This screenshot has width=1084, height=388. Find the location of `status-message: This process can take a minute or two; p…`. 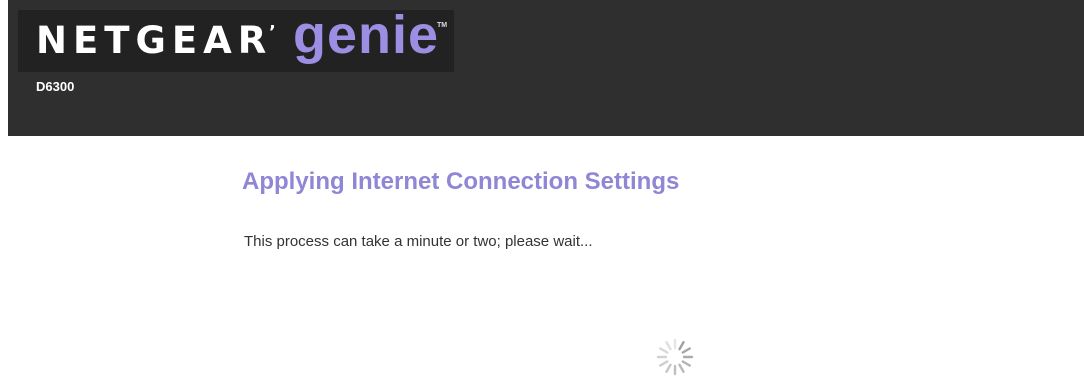

status-message: This process can take a minute or two; p… is located at coordinates (418, 241).